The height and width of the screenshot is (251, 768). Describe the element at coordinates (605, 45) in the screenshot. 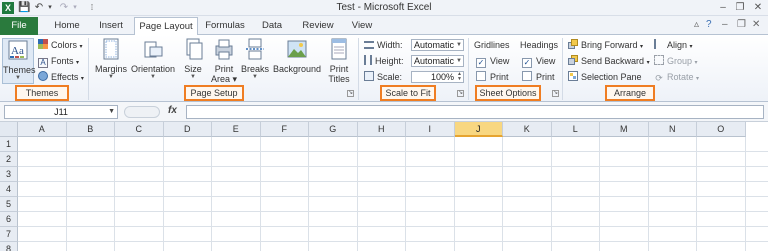

I see `bring-forward-button: Bring Forward ▾` at that location.